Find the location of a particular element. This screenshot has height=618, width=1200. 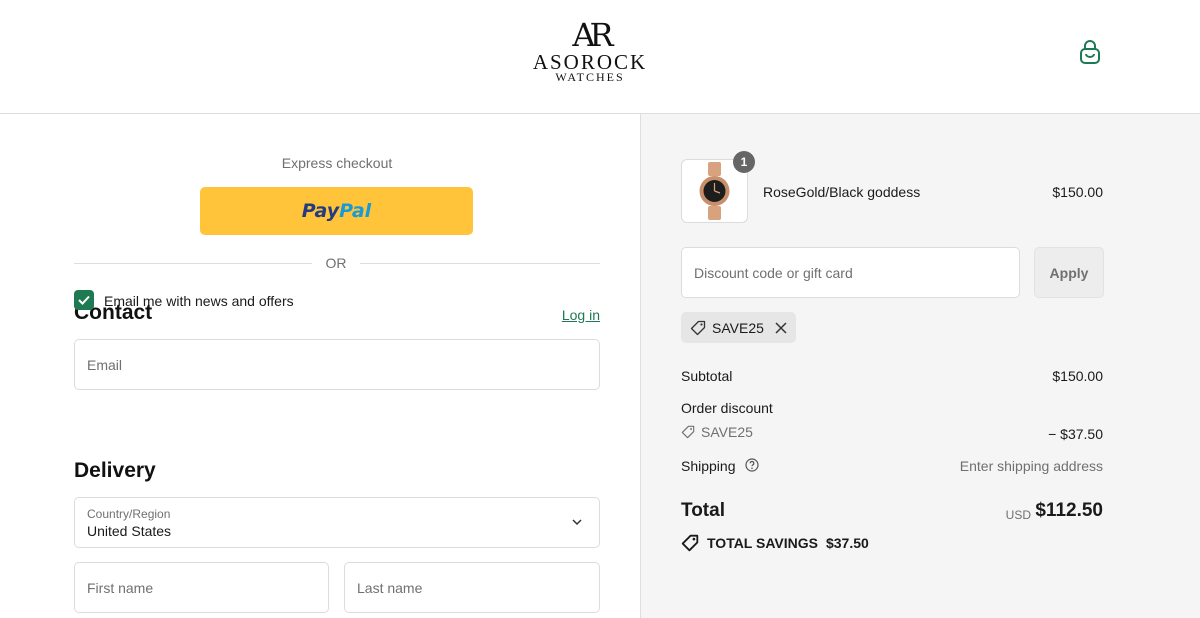

paypal-button: Pay Pal is located at coordinates (336, 211).